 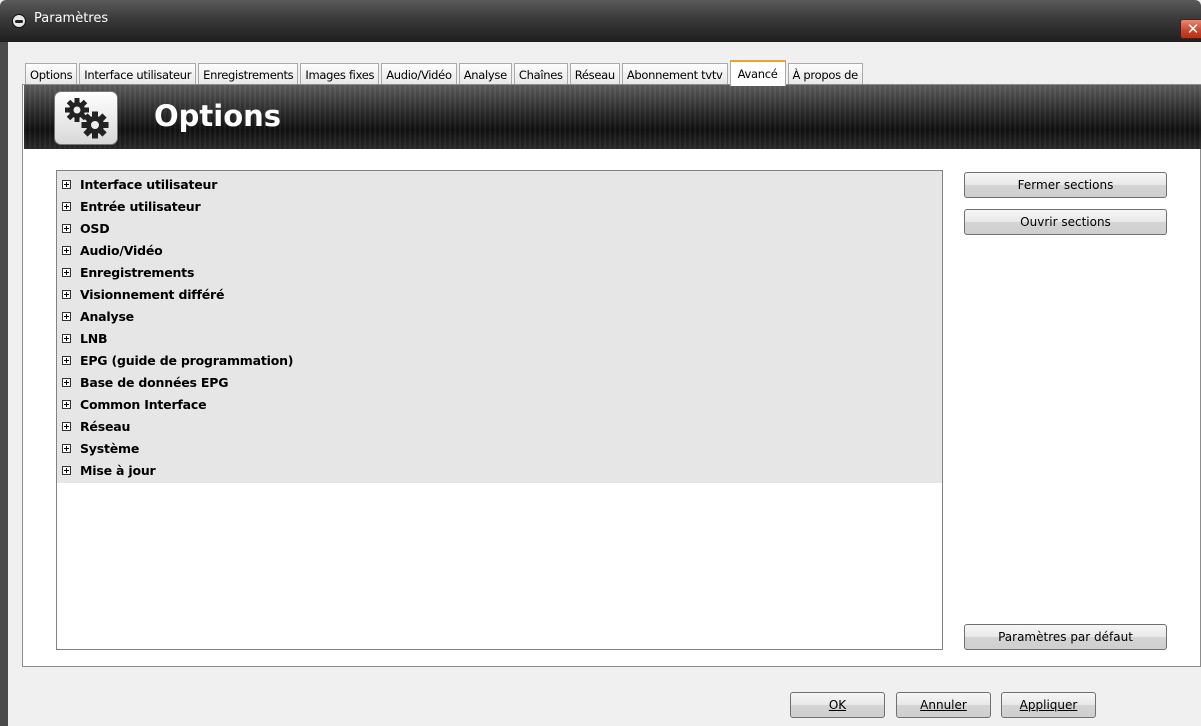 What do you see at coordinates (149, 184) in the screenshot?
I see `tree-item-label: Interface utilisateur` at bounding box center [149, 184].